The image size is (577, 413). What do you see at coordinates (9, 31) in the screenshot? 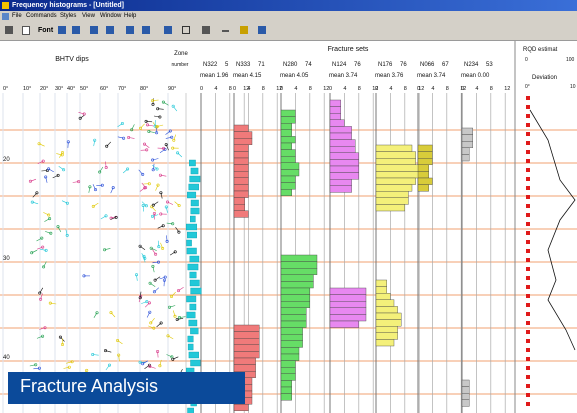
I see `print-icon` at bounding box center [9, 31].